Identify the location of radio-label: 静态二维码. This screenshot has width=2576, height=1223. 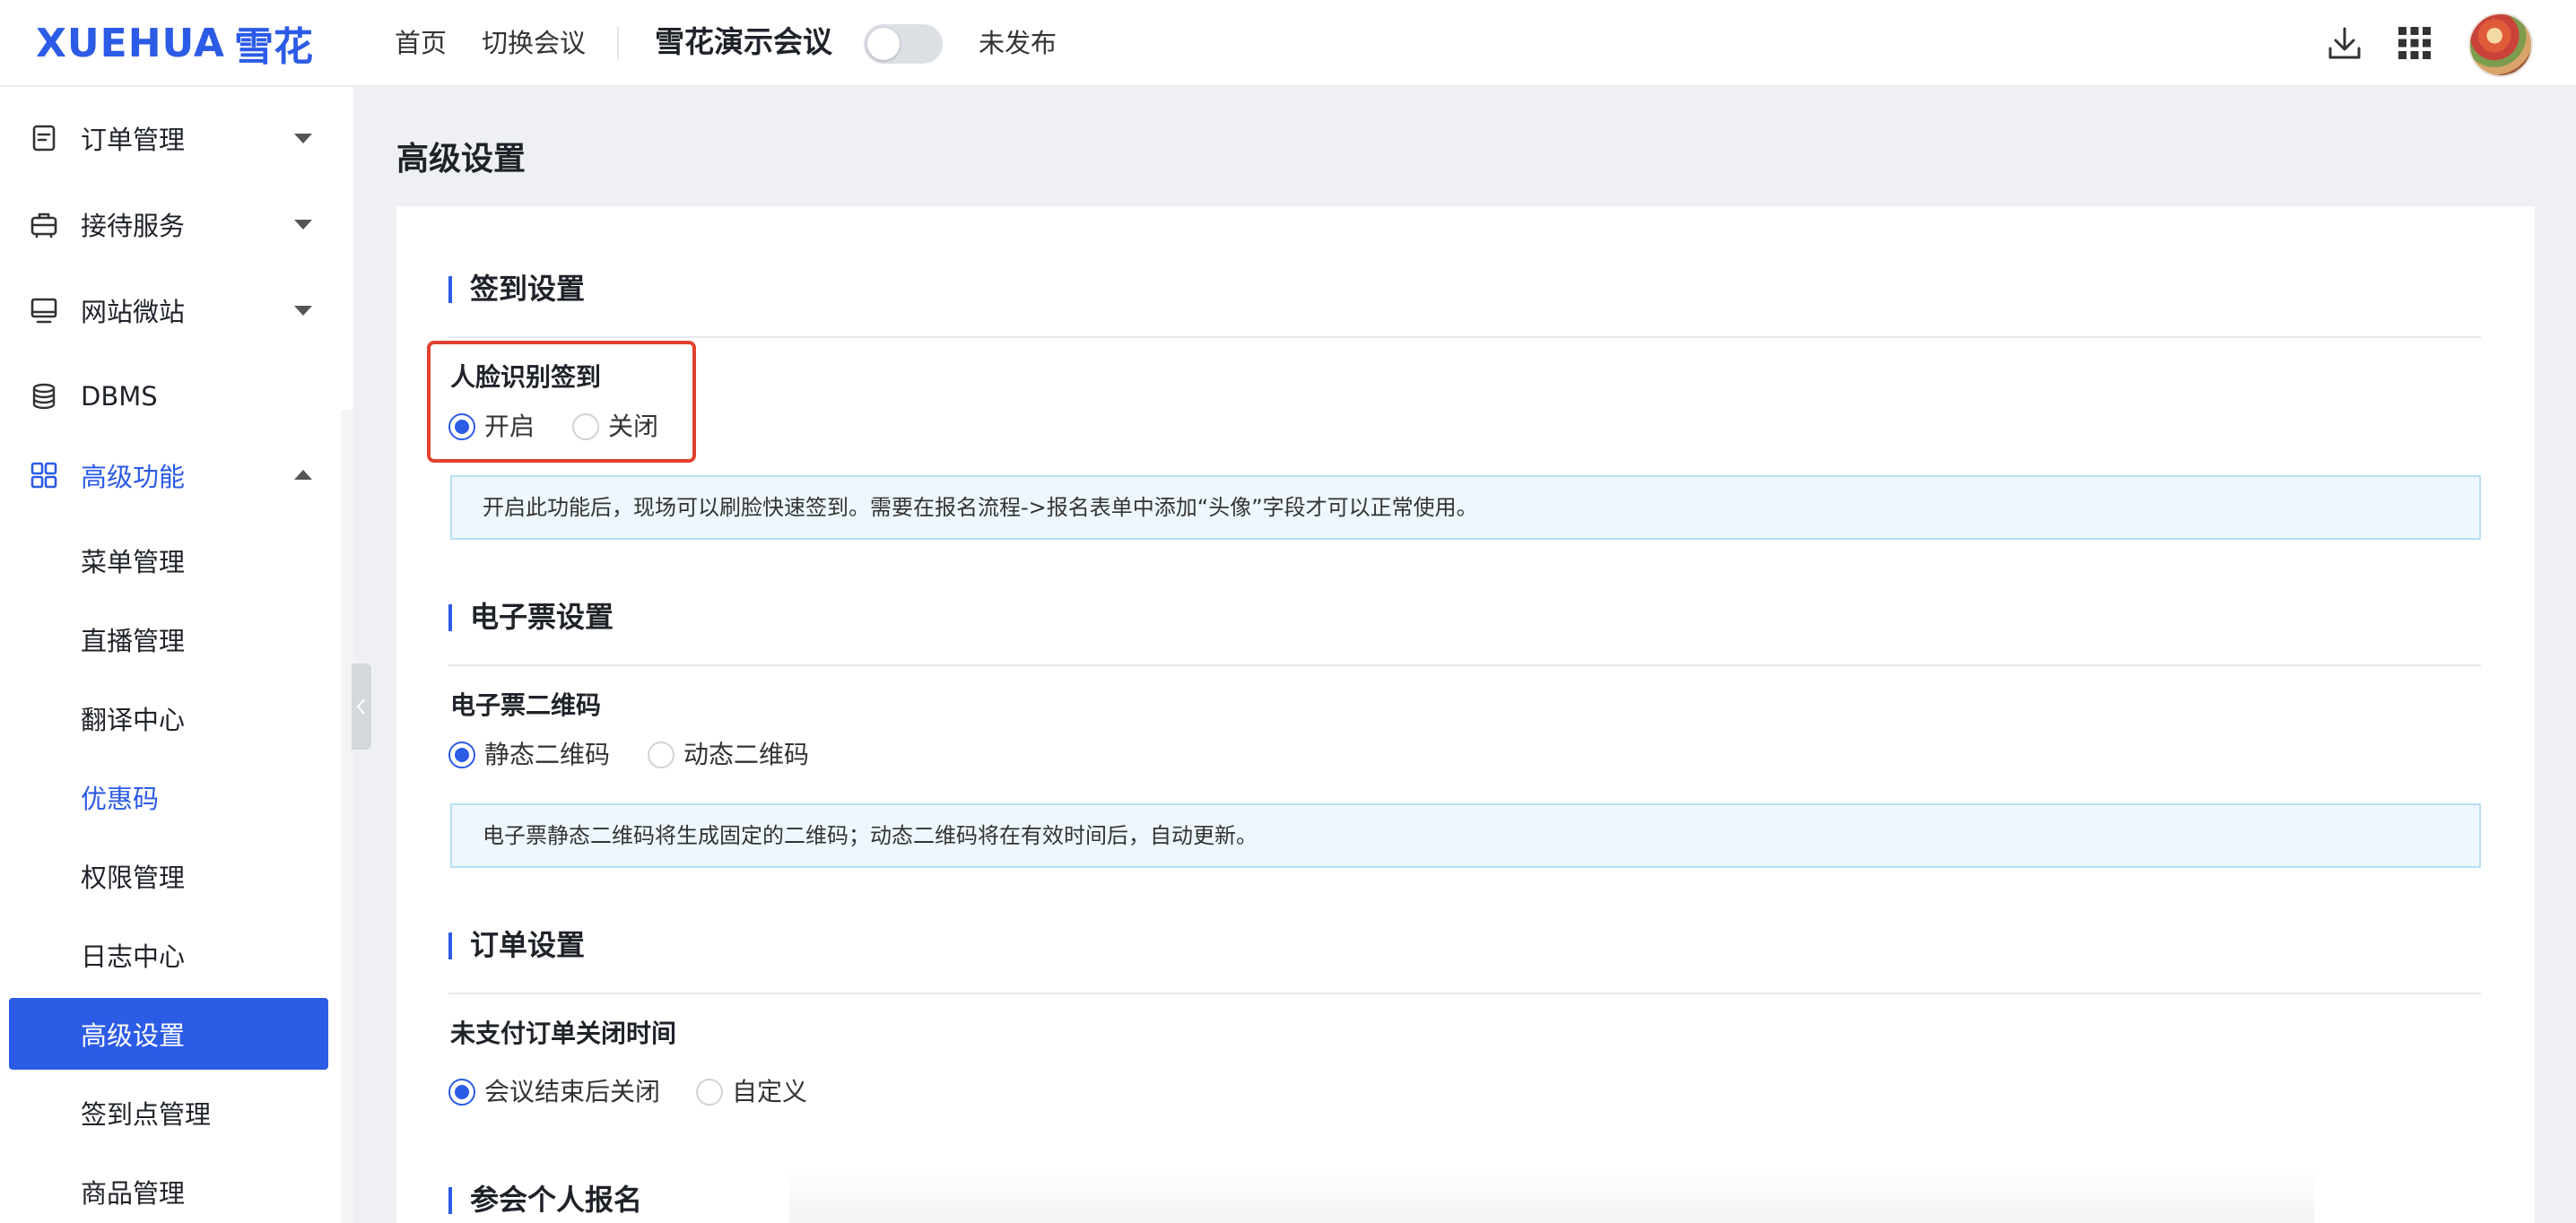
(547, 754).